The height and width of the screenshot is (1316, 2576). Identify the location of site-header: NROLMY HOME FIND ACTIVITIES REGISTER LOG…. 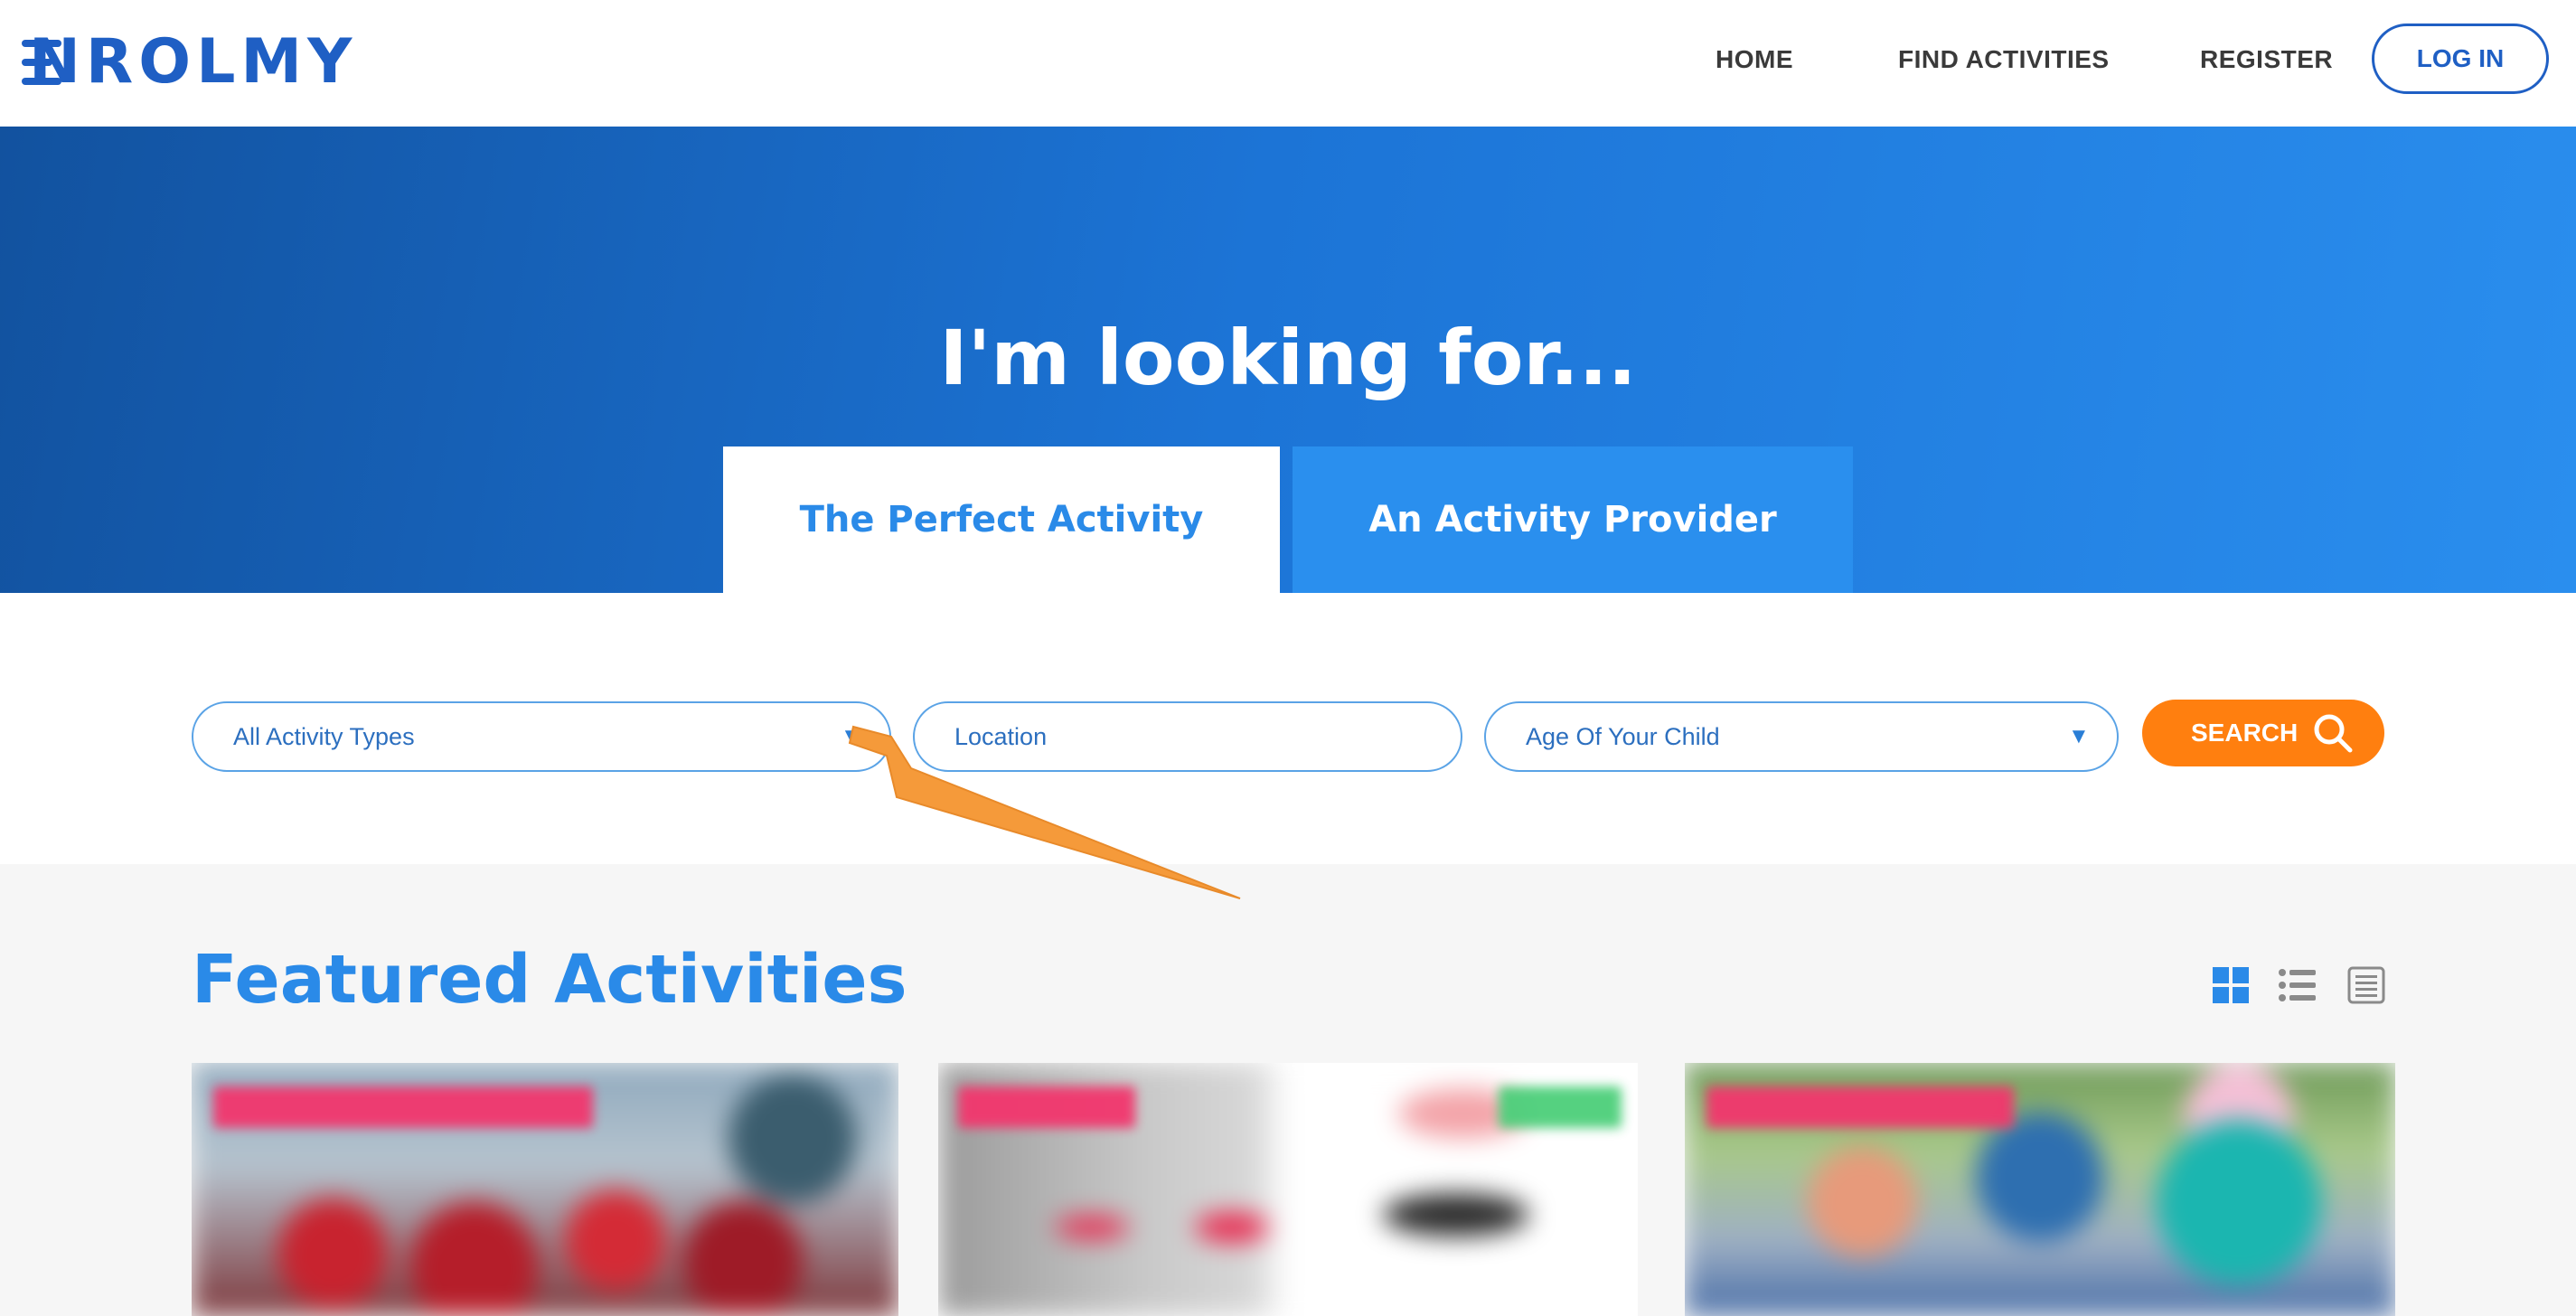
(1288, 63).